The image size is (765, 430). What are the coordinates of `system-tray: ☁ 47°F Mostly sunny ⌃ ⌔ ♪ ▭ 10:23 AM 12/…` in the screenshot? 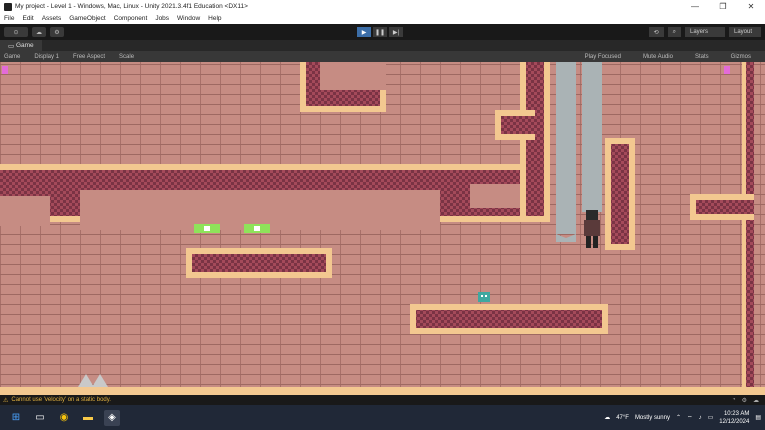 It's located at (682, 418).